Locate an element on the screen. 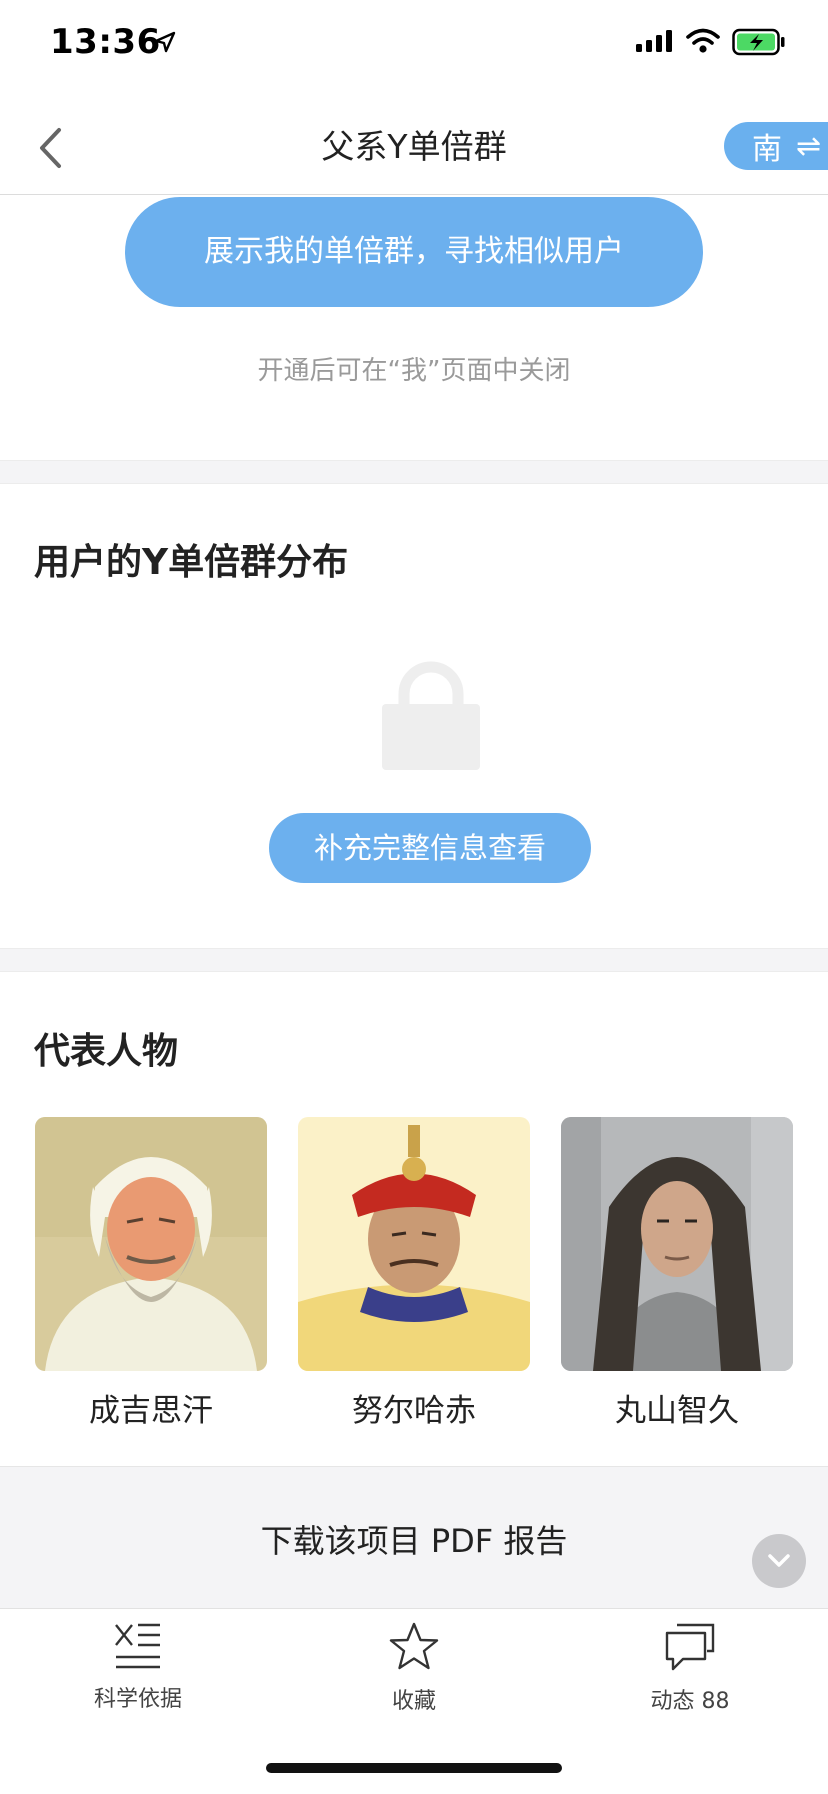 Image resolution: width=828 pixels, height=1794 pixels. back-button is located at coordinates (50, 148).